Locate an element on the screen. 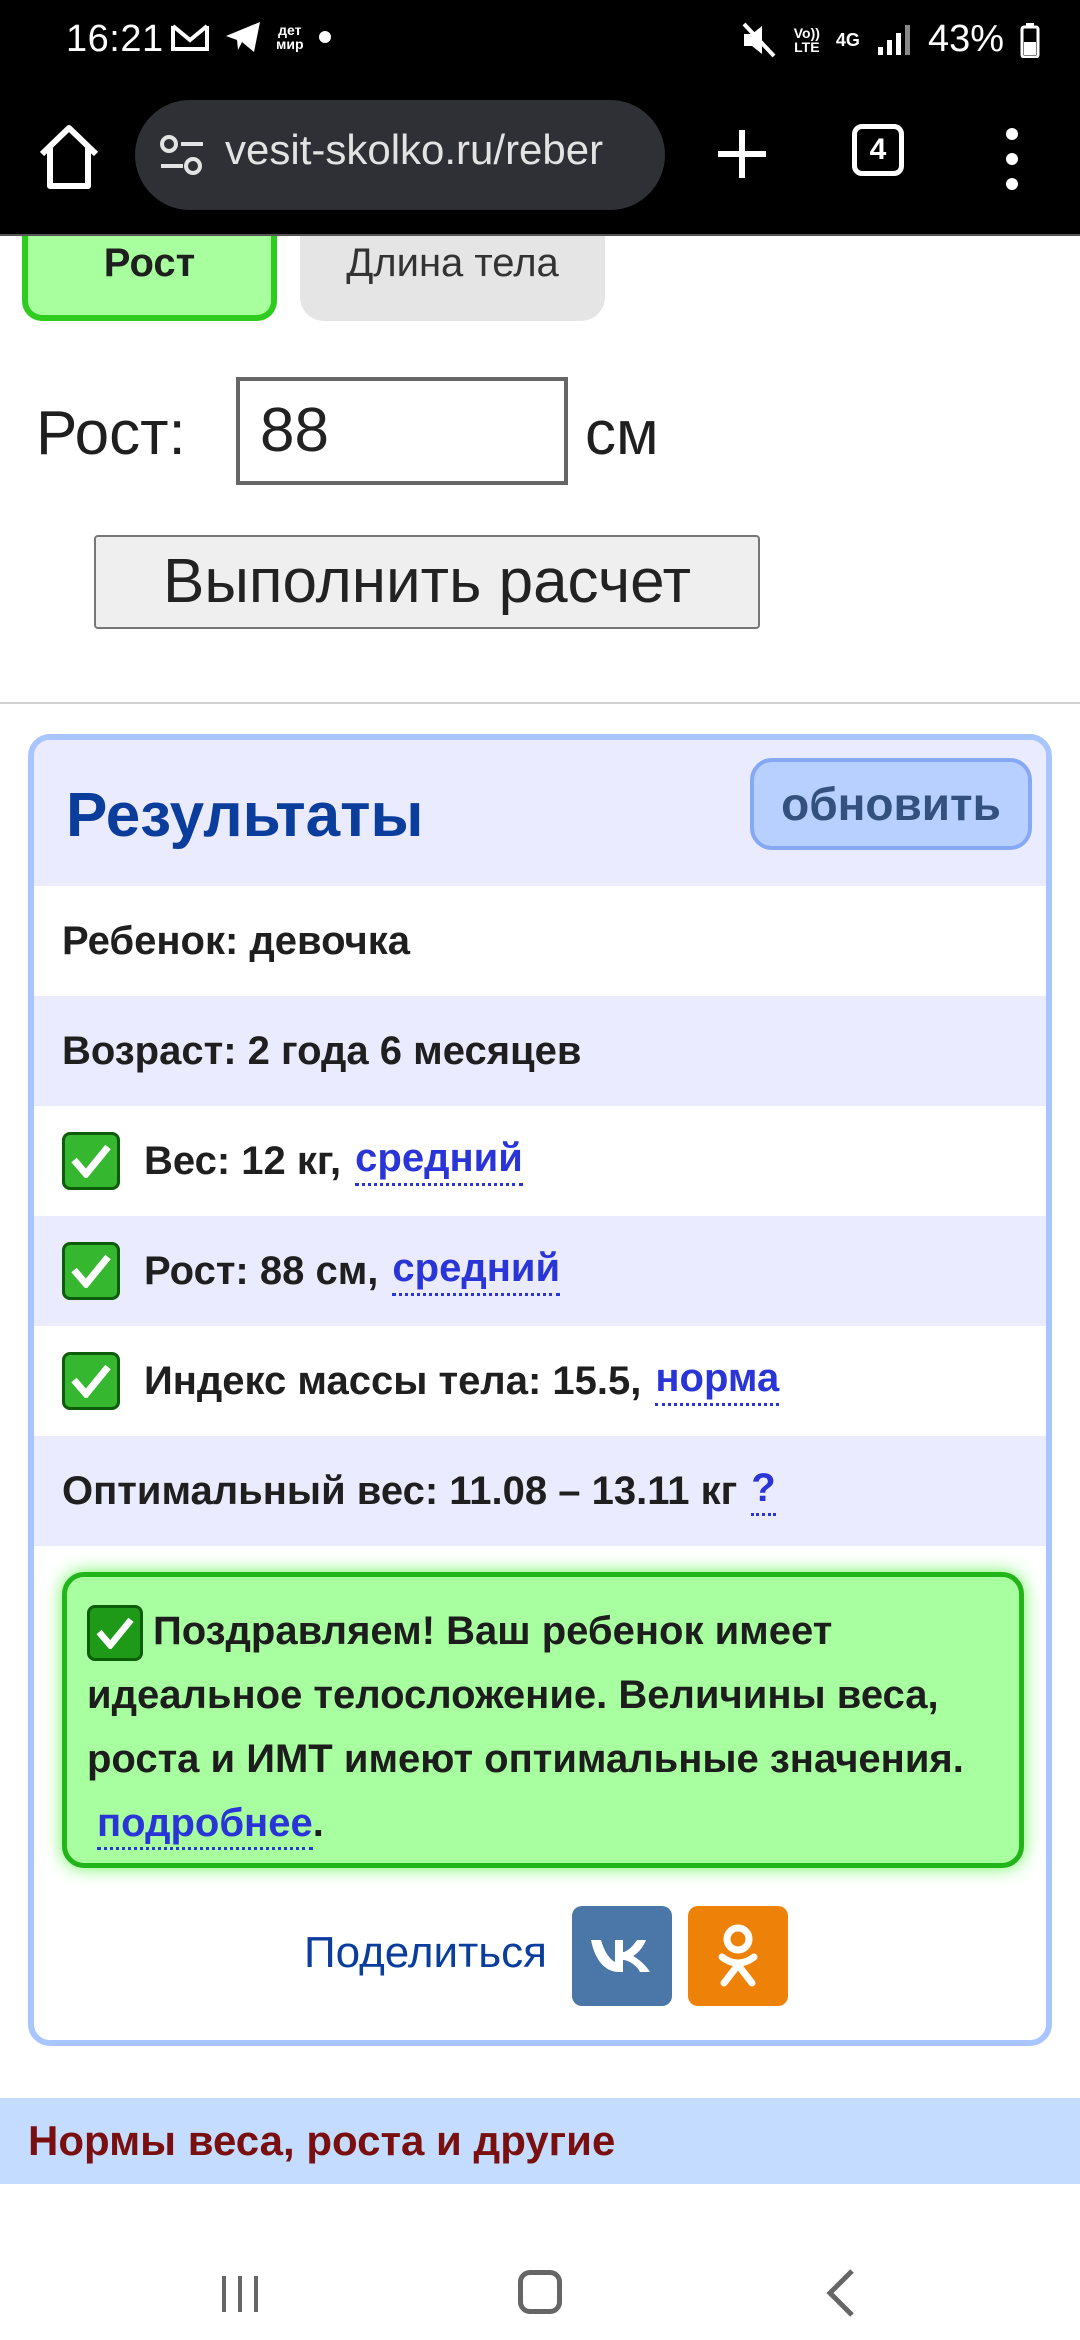 This screenshot has width=1080, height=2340. age-row: Возраст: 2 года 6 месяцев is located at coordinates (540, 1051).